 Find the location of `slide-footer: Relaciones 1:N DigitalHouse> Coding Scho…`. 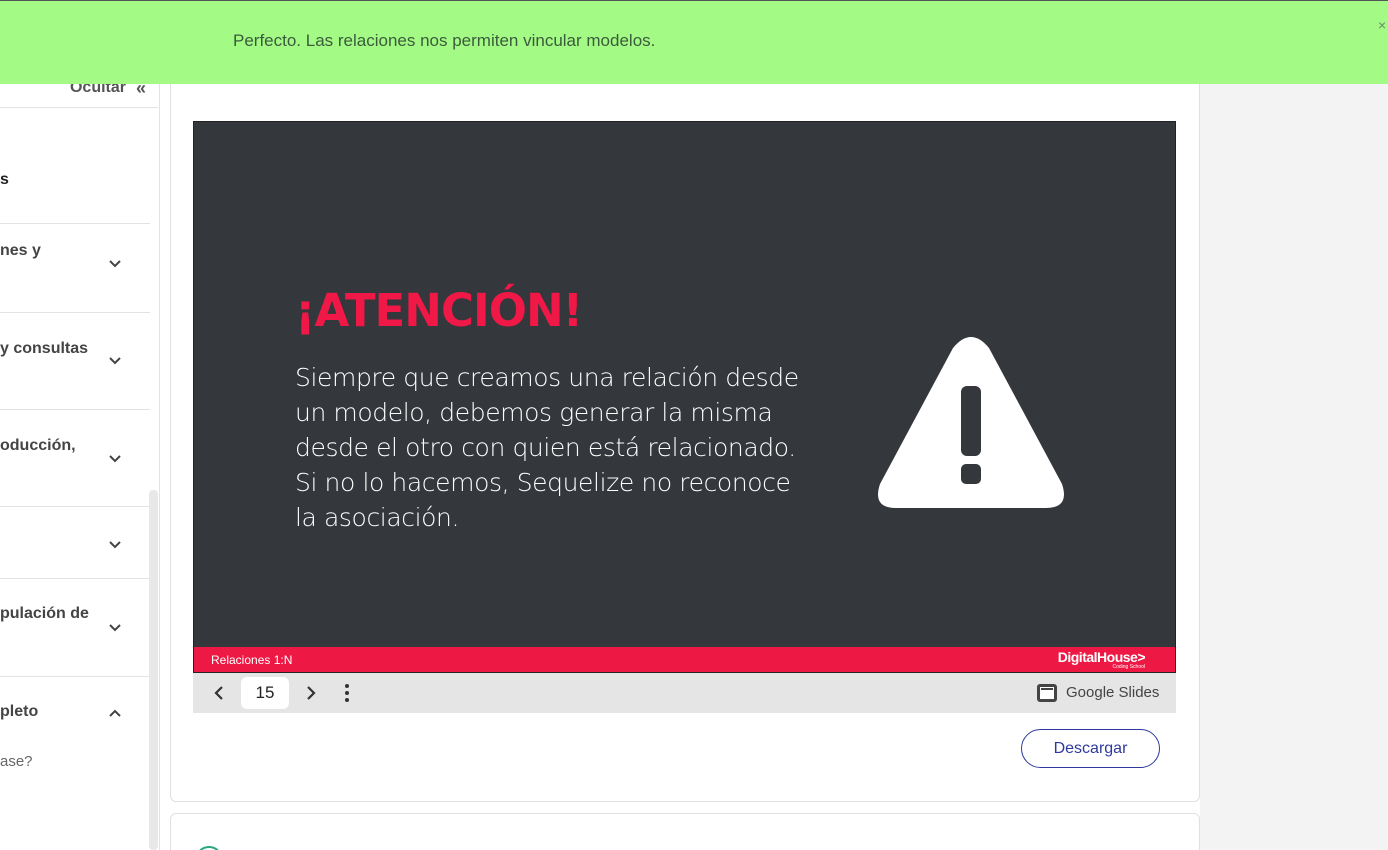

slide-footer: Relaciones 1:N DigitalHouse> Coding Scho… is located at coordinates (684, 659).